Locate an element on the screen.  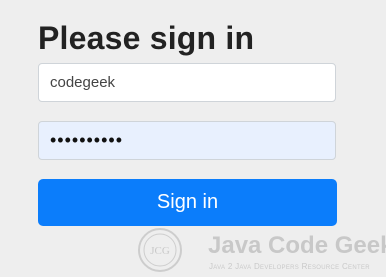
brand-name: Java Code Geeks is located at coordinates (297, 245).